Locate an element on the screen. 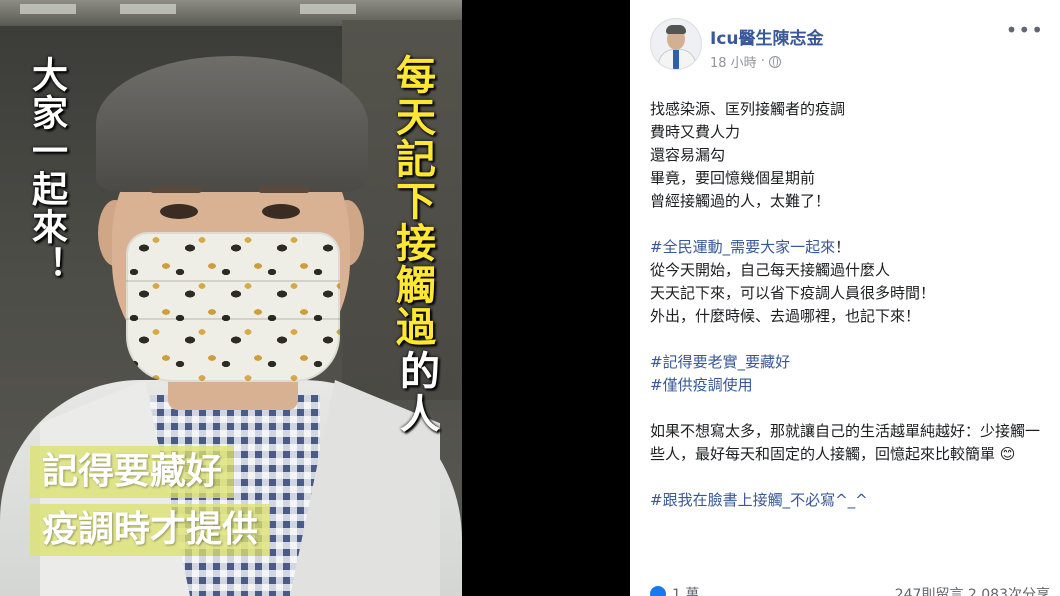  hashtag-link: #記得要老實_要藏好 is located at coordinates (850, 362).